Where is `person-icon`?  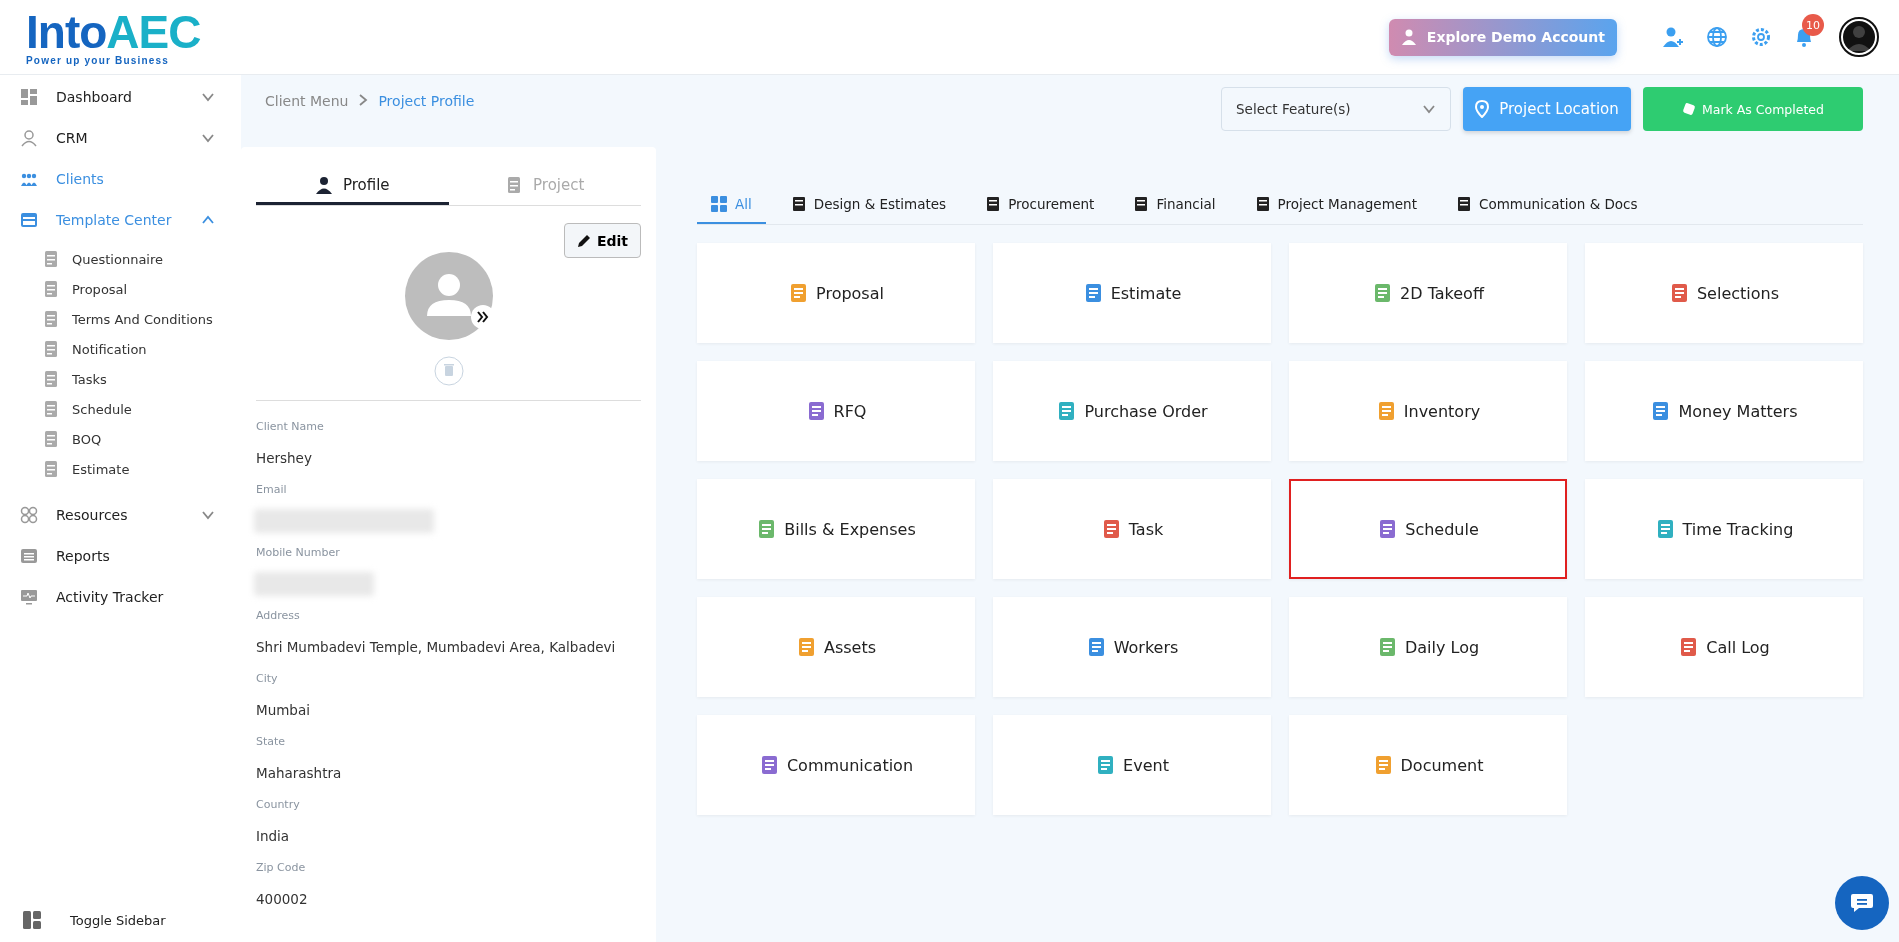 person-icon is located at coordinates (323, 184).